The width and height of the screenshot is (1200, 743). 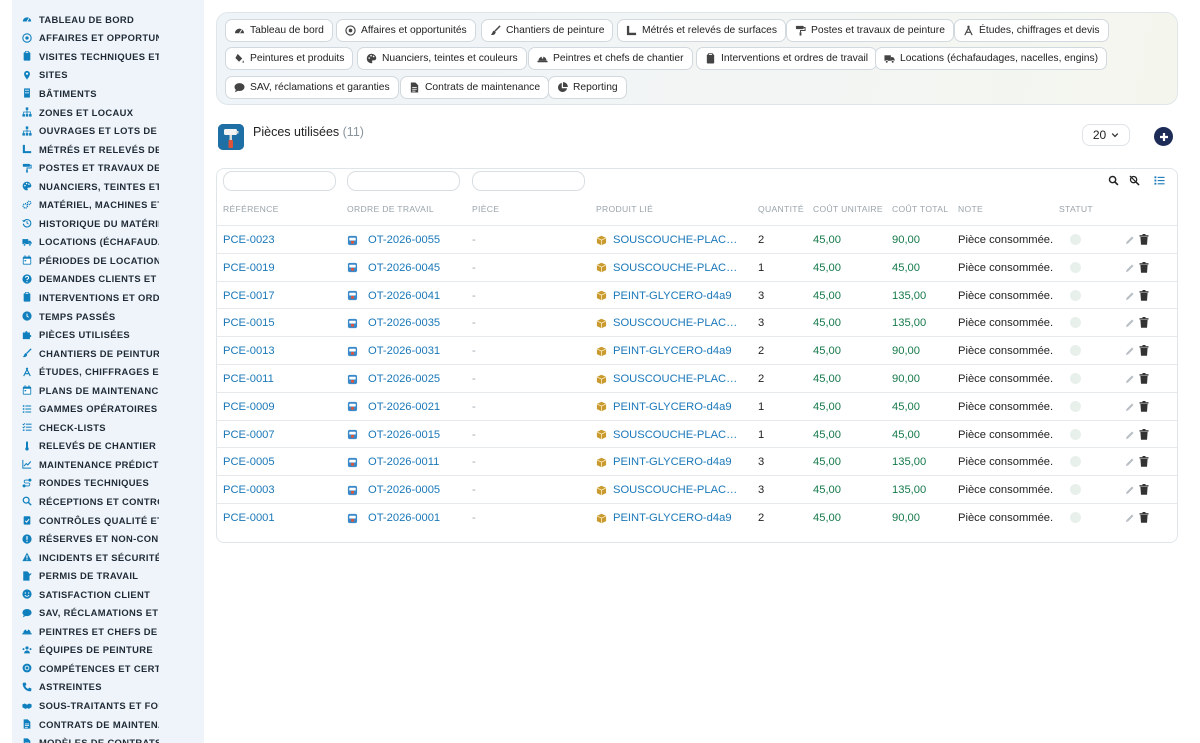 I want to click on sidebar-item: INCIDENTS ET SÉCURITÉ, so click(x=113, y=557).